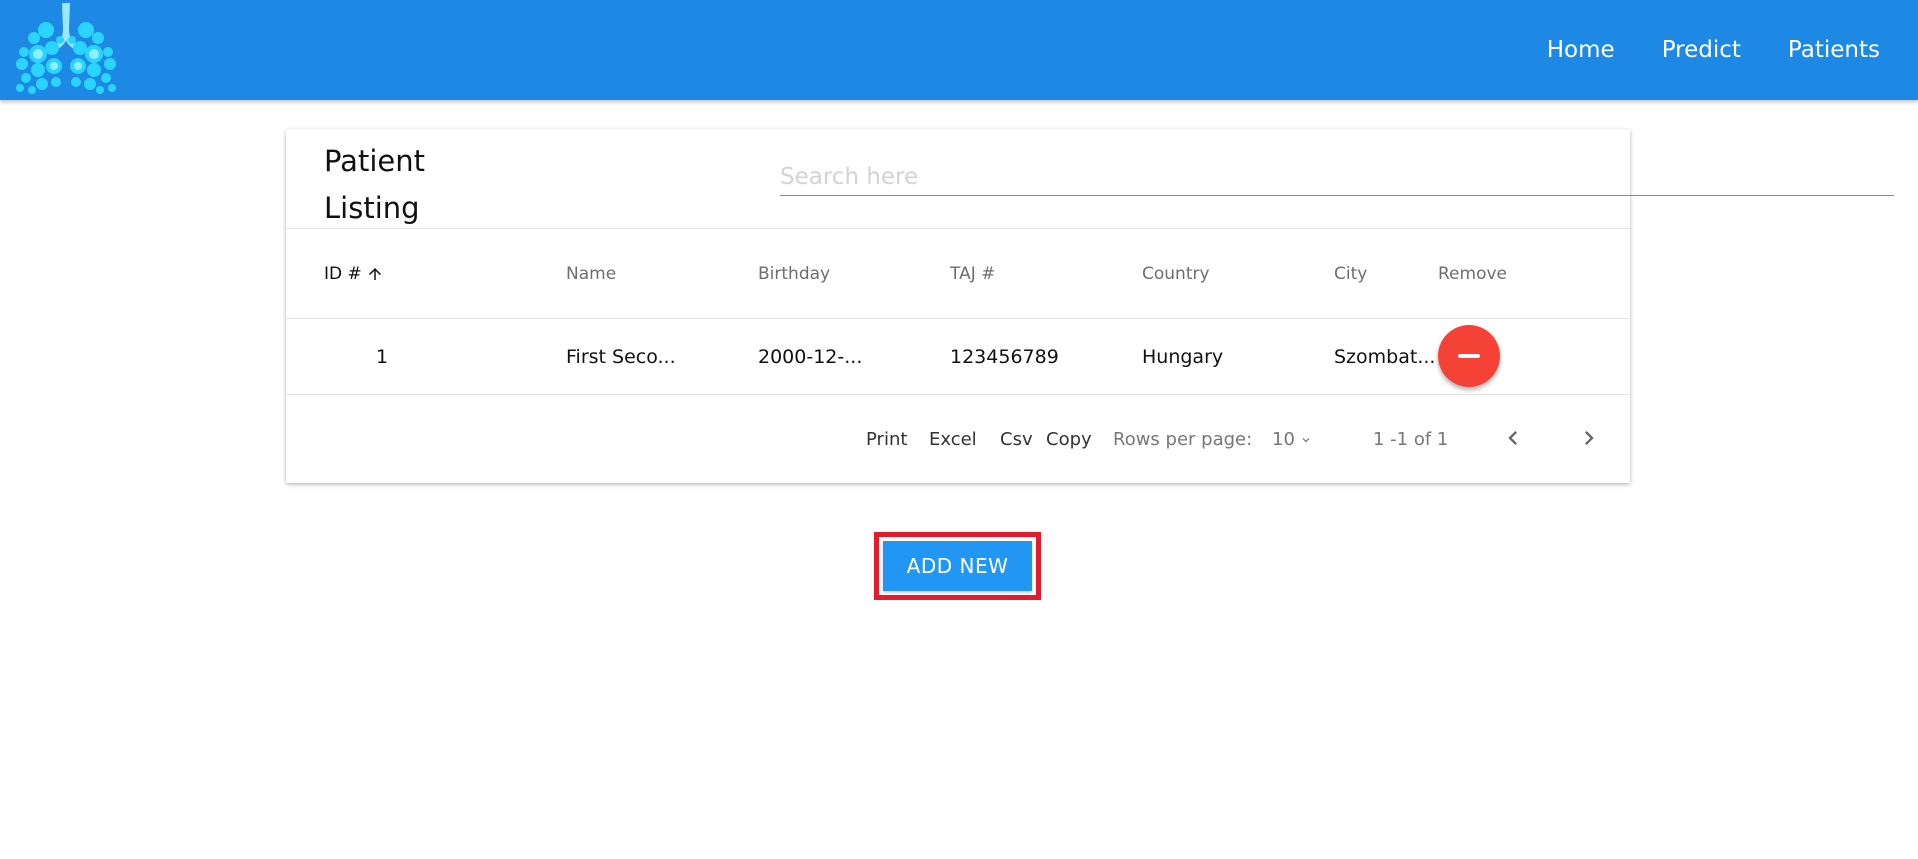 This screenshot has width=1918, height=859. What do you see at coordinates (1581, 50) in the screenshot?
I see `nav-home-link: Home` at bounding box center [1581, 50].